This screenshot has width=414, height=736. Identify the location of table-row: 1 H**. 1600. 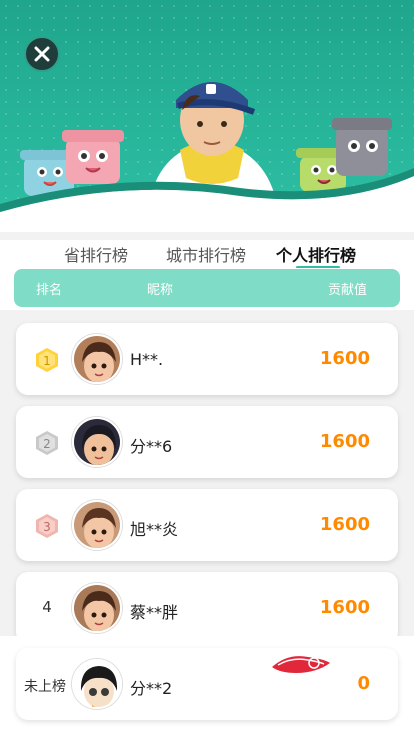
(207, 359).